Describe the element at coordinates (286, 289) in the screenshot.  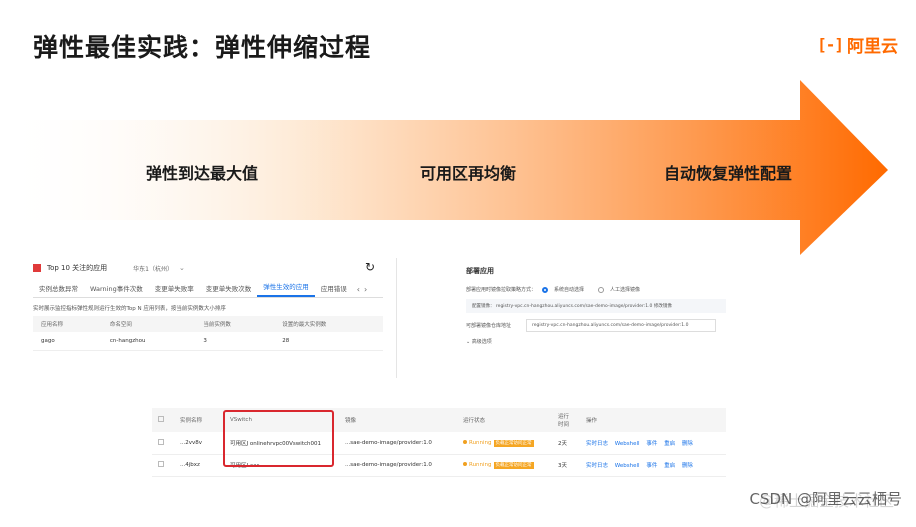
I see `tab-elastic-apps: 弹性生效的应用` at that location.